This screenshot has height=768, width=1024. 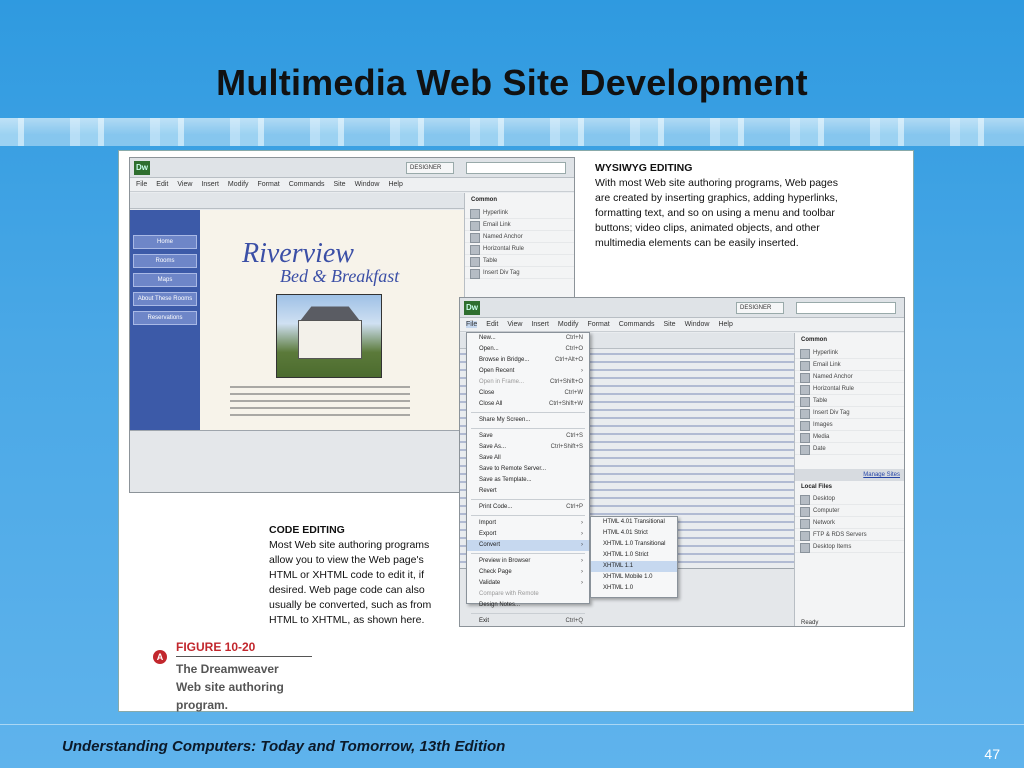 What do you see at coordinates (814, 340) in the screenshot?
I see `insert-panel-header-2: Common` at bounding box center [814, 340].